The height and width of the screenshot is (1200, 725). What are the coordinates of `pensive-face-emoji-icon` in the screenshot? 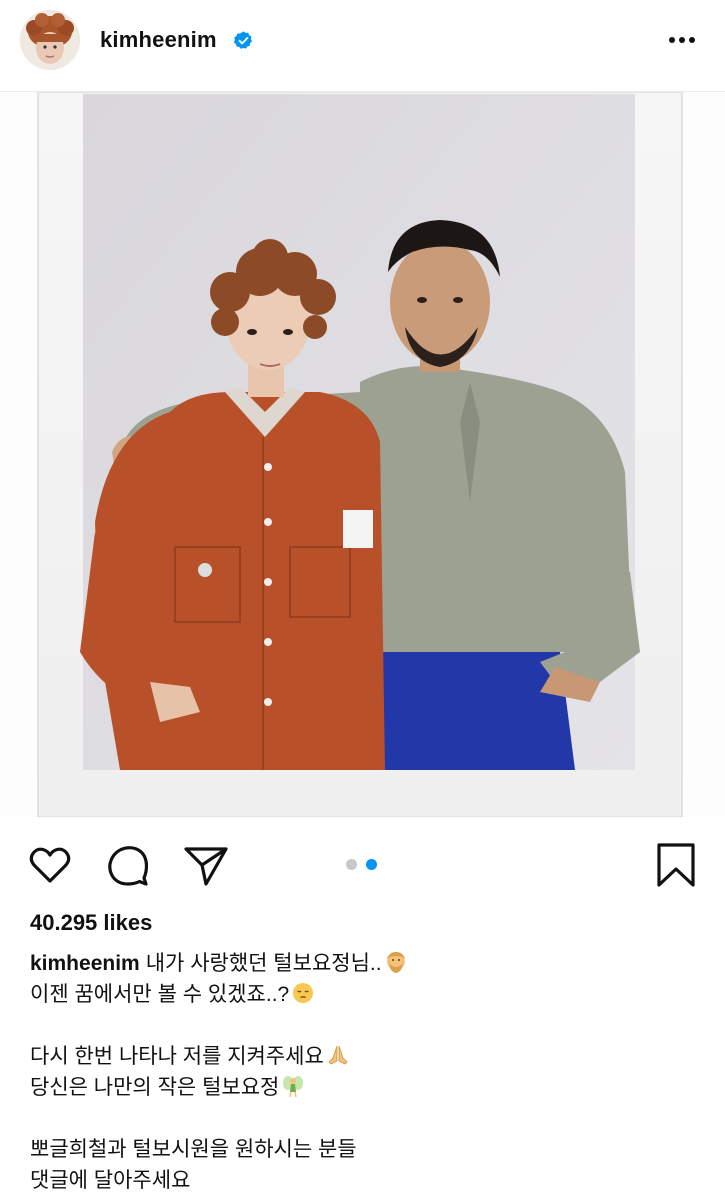 It's located at (303, 993).